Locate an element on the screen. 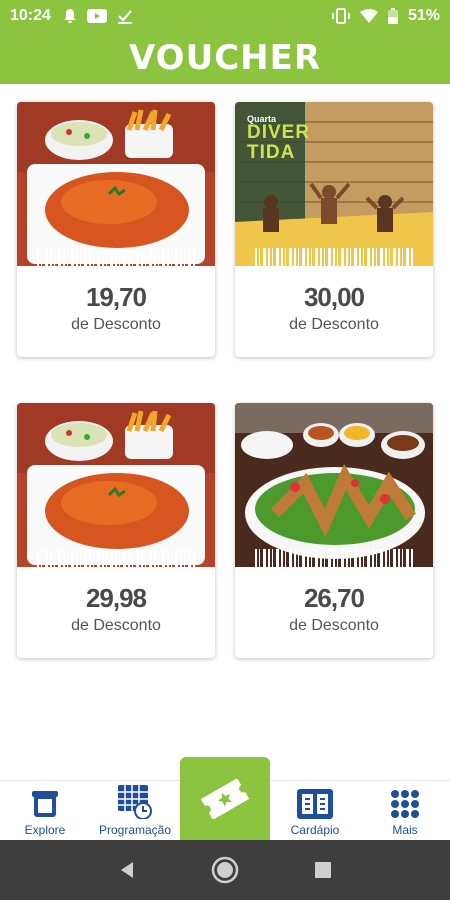 This screenshot has height=900, width=450. status-time: 10:24 is located at coordinates (30, 15).